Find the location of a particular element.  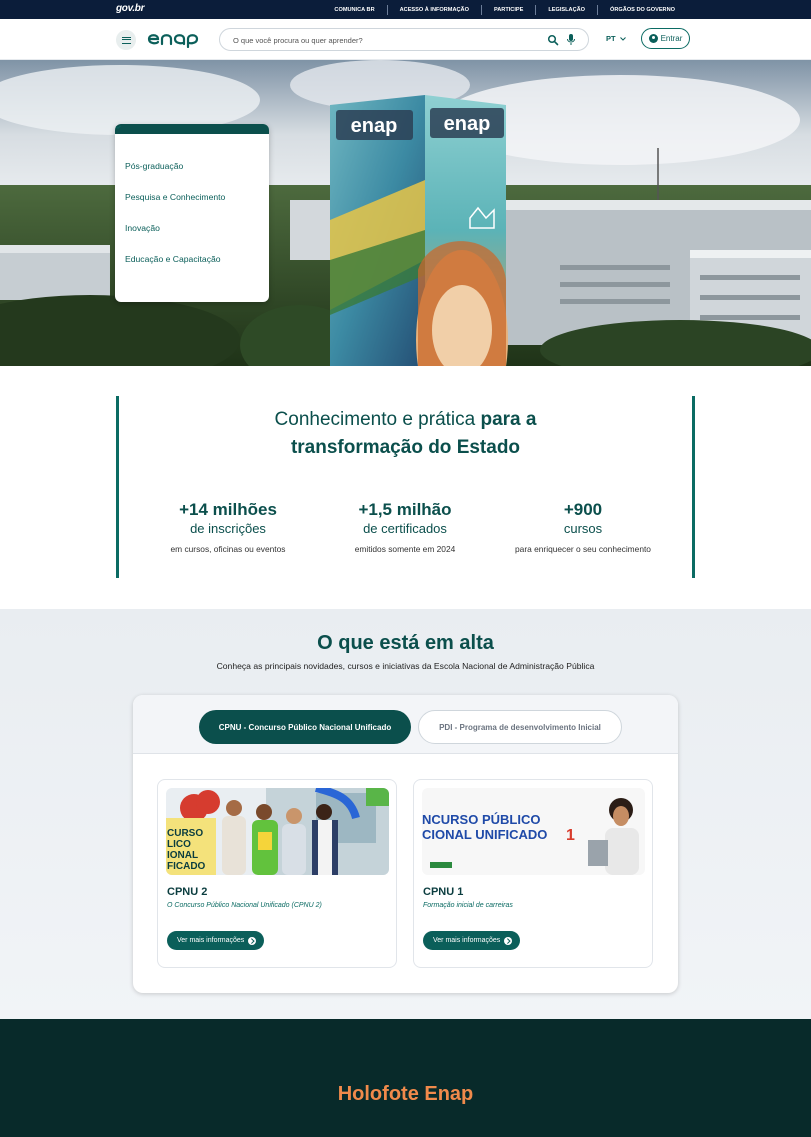

gov-link-orgaos: ÓRGÃOS DO GOVERNO is located at coordinates (642, 9).